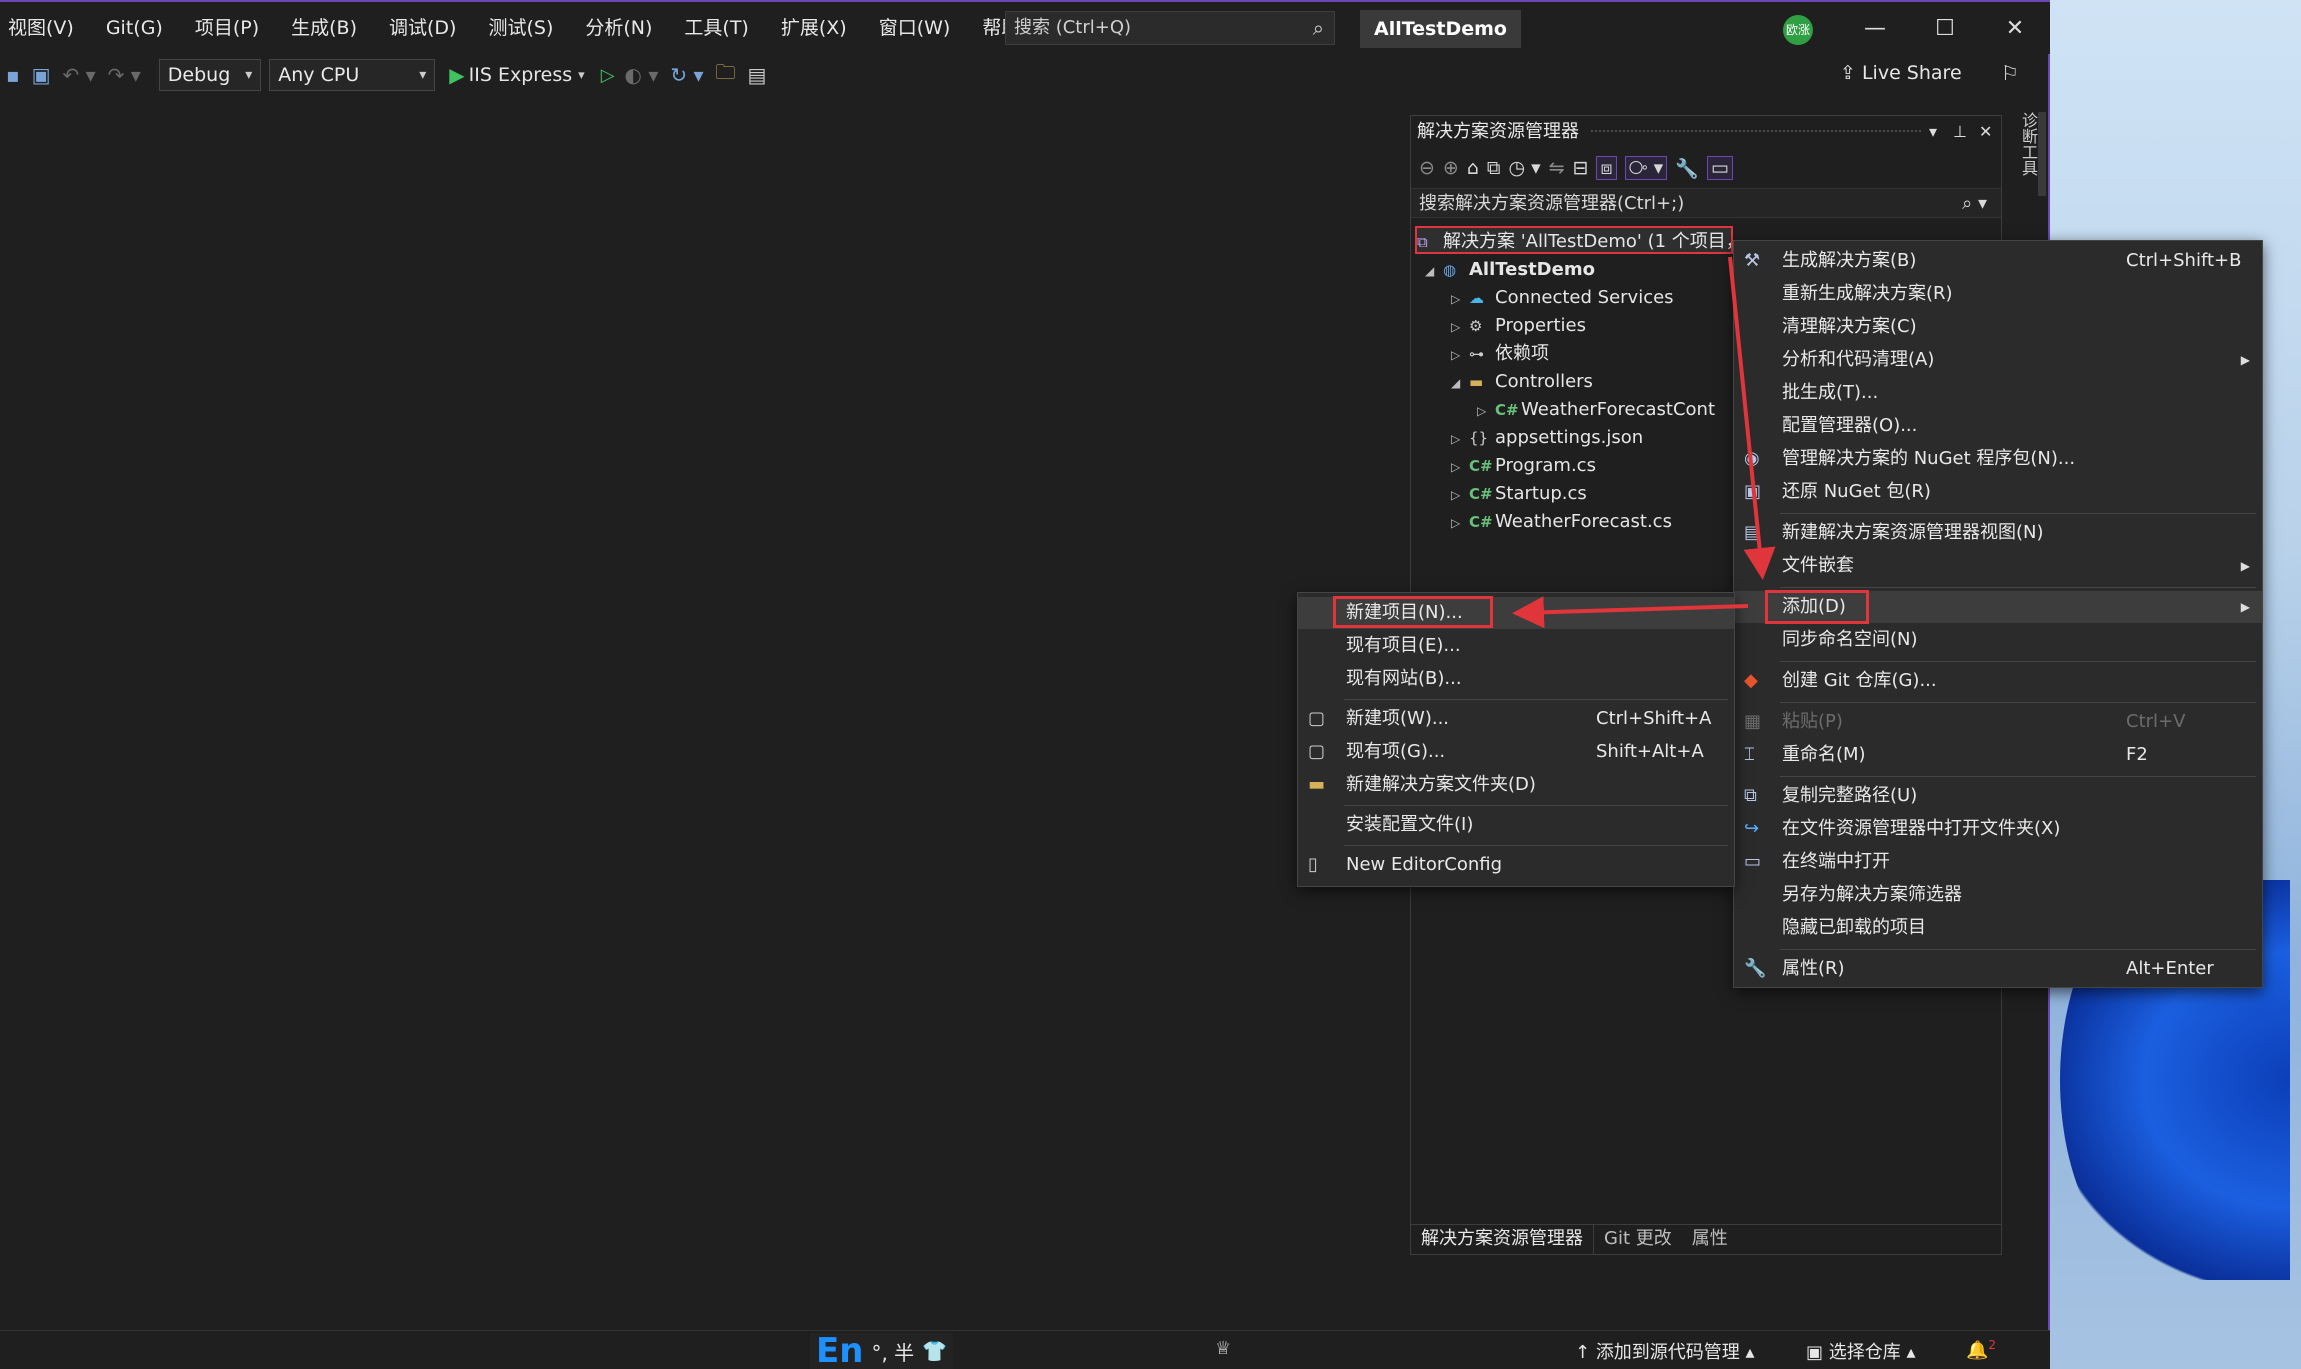 This screenshot has width=2301, height=1369. I want to click on collapse-all-icon: ⊟, so click(1581, 168).